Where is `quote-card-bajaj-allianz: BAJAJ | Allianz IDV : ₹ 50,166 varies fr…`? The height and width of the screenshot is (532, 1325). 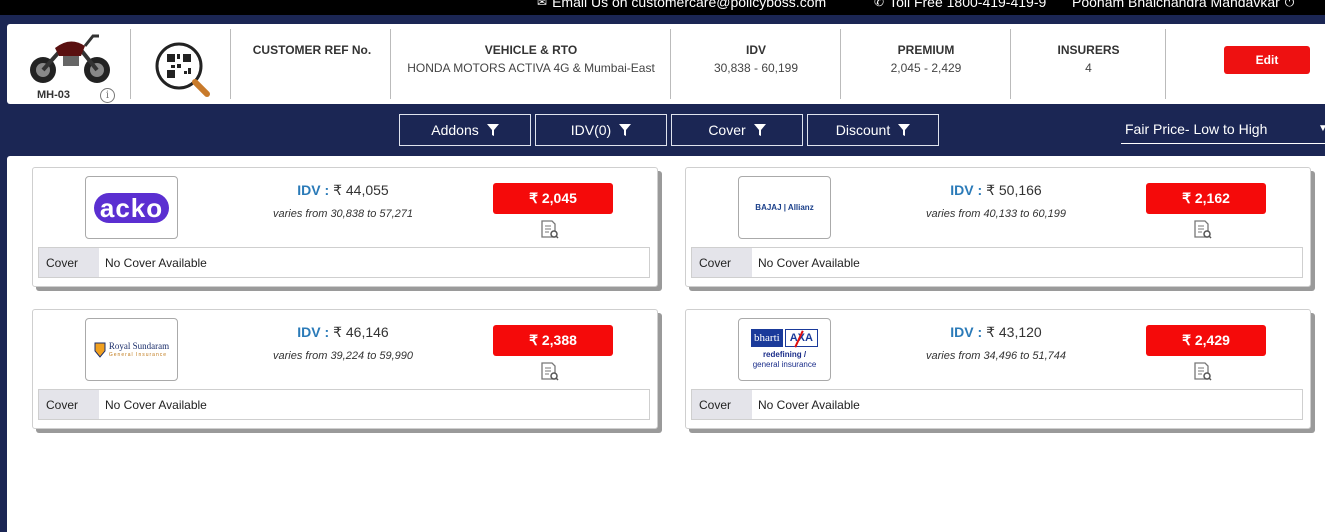
quote-card-bajaj-allianz: BAJAJ | Allianz IDV : ₹ 50,166 varies fr… is located at coordinates (998, 227).